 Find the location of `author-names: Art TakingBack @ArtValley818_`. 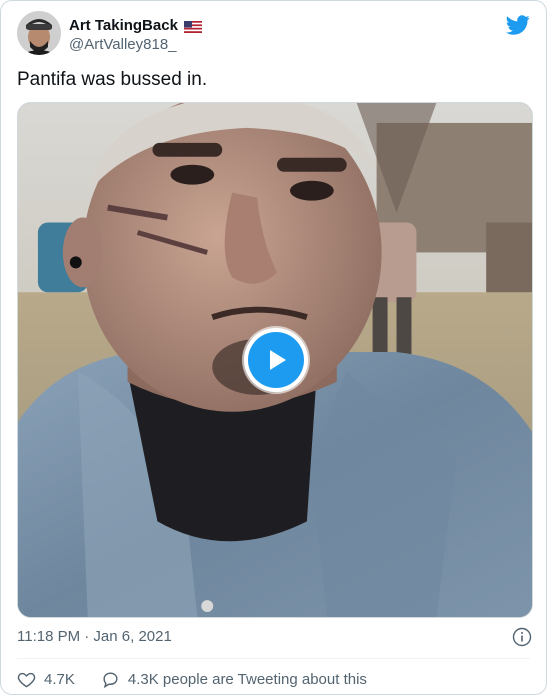

author-names: Art TakingBack @ArtValley818_ is located at coordinates (135, 35).